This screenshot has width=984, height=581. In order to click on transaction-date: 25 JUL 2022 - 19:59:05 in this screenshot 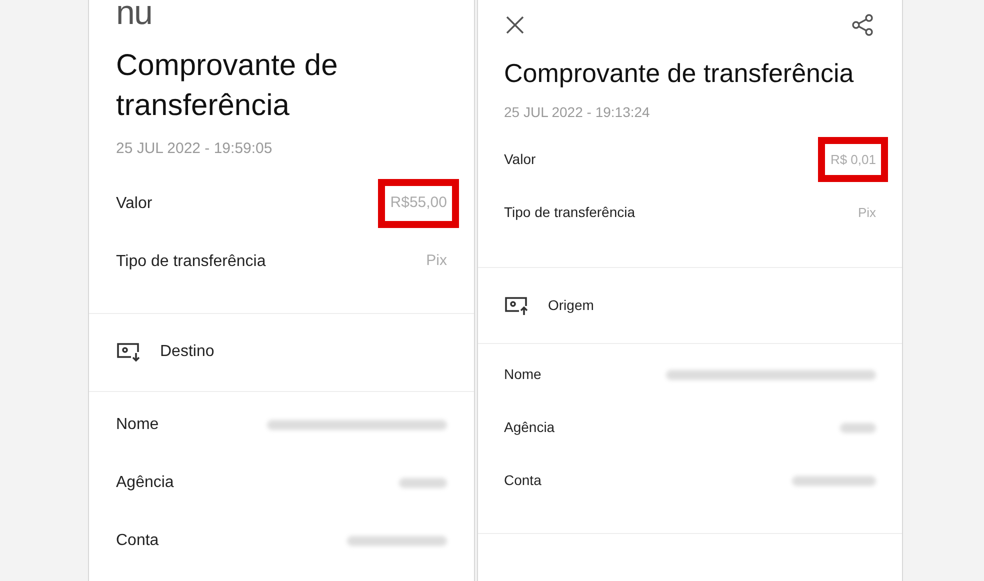, I will do `click(195, 149)`.